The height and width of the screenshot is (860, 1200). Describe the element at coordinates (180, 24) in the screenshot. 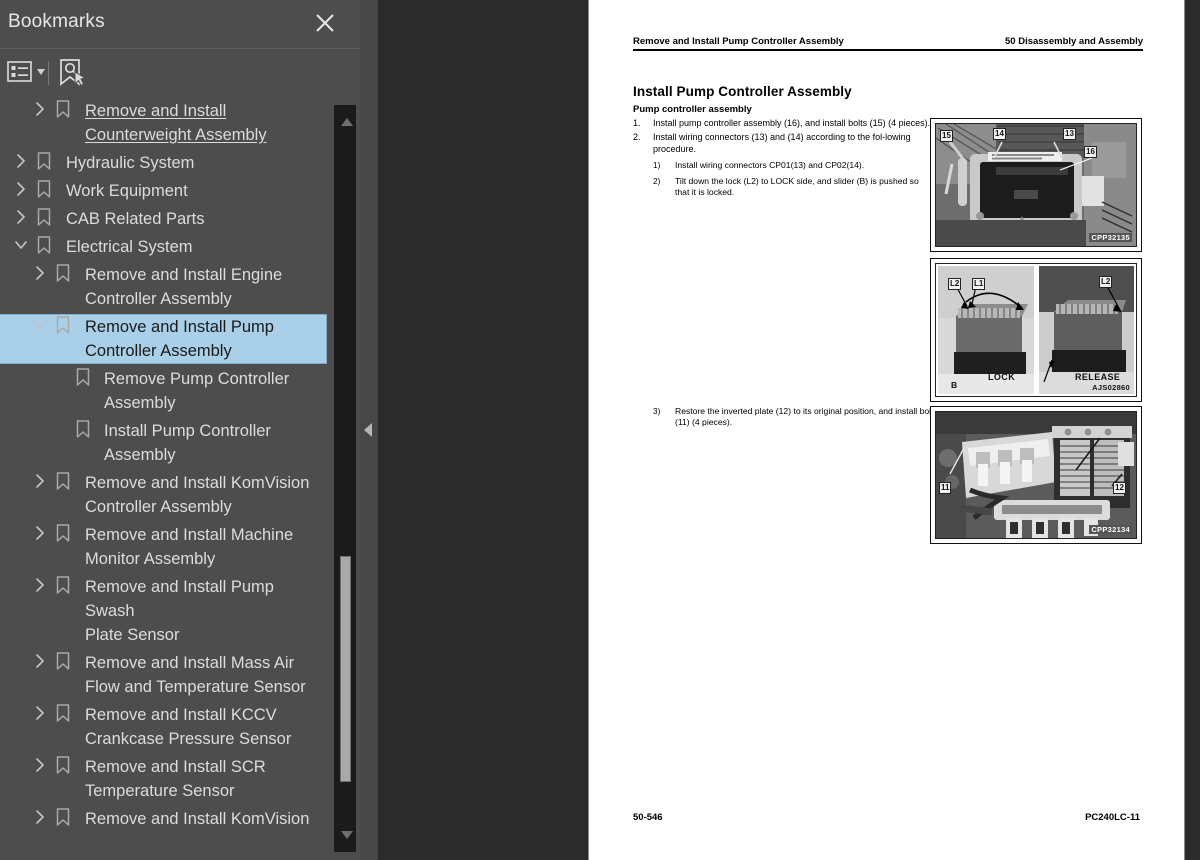

I see `bookmarks-panel-header: Bookmarks` at that location.